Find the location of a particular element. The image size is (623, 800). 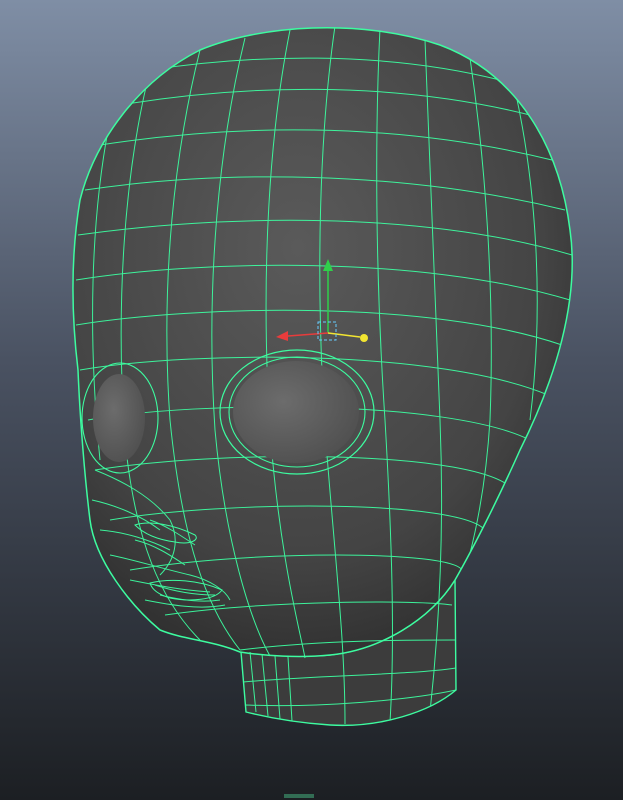

right-eyeball is located at coordinates (296, 412).